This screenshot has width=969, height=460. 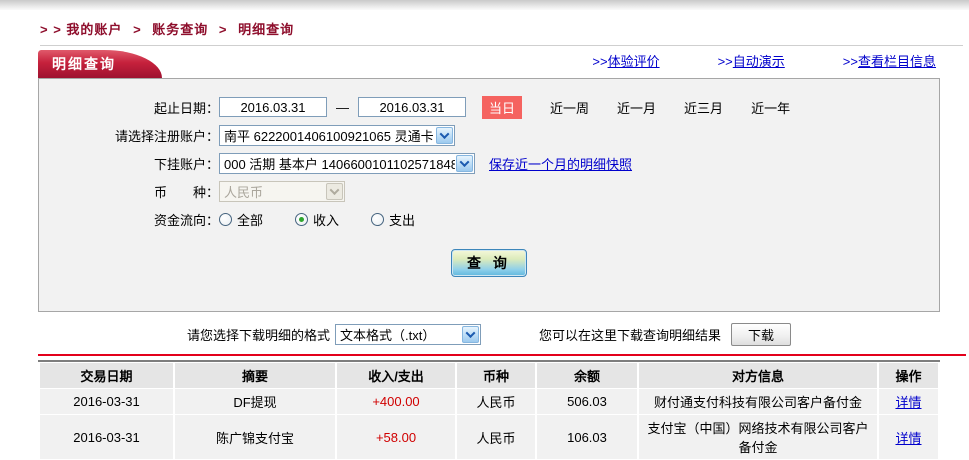 What do you see at coordinates (758, 401) in the screenshot?
I see `cell-counterparty: 财付通支付科技有限公司客户备付金` at bounding box center [758, 401].